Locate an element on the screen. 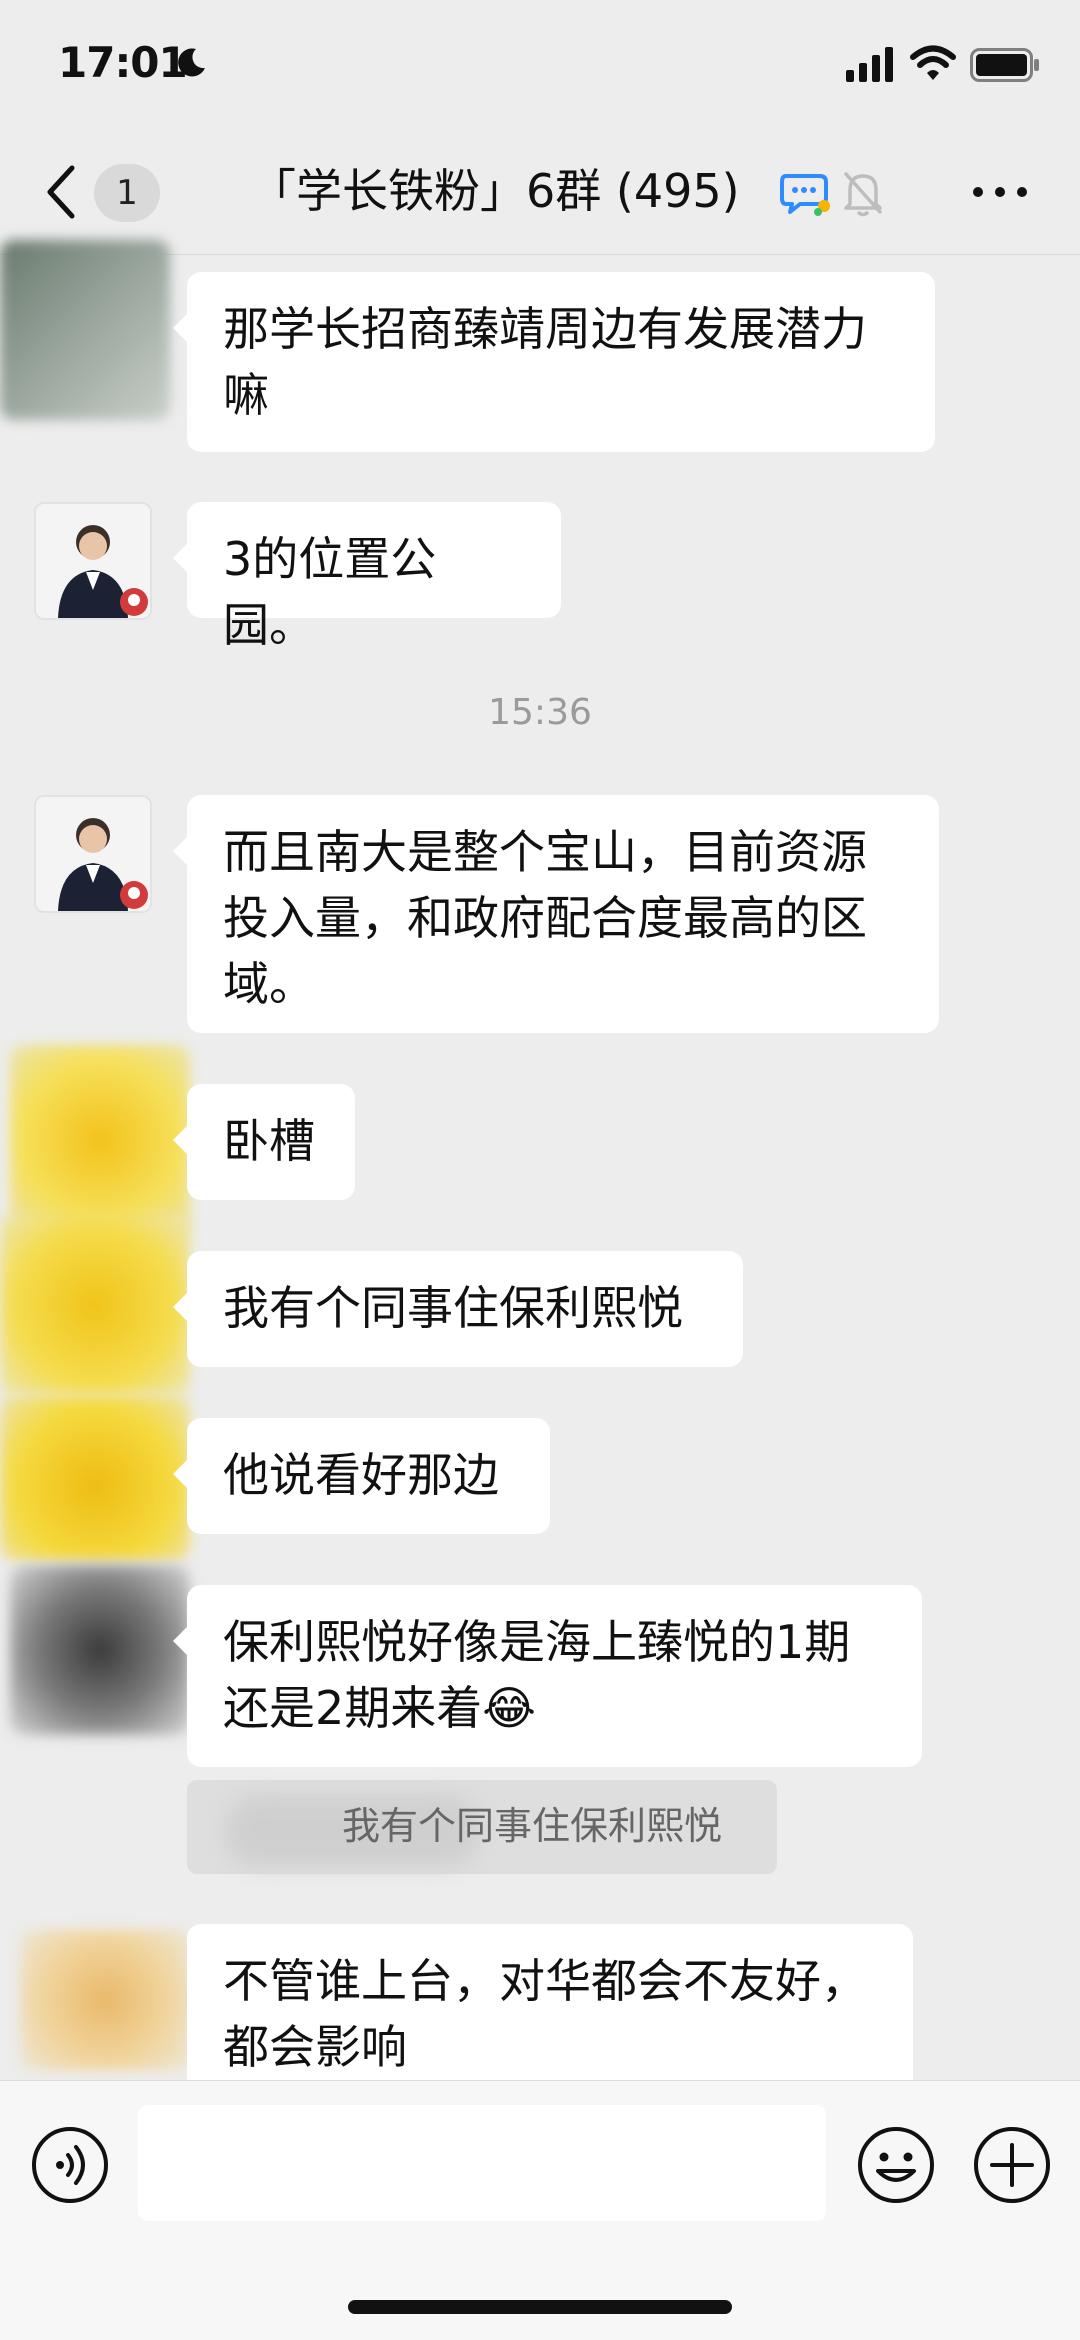 This screenshot has width=1080, height=2340. status-time: 17:01 is located at coordinates (123, 62).